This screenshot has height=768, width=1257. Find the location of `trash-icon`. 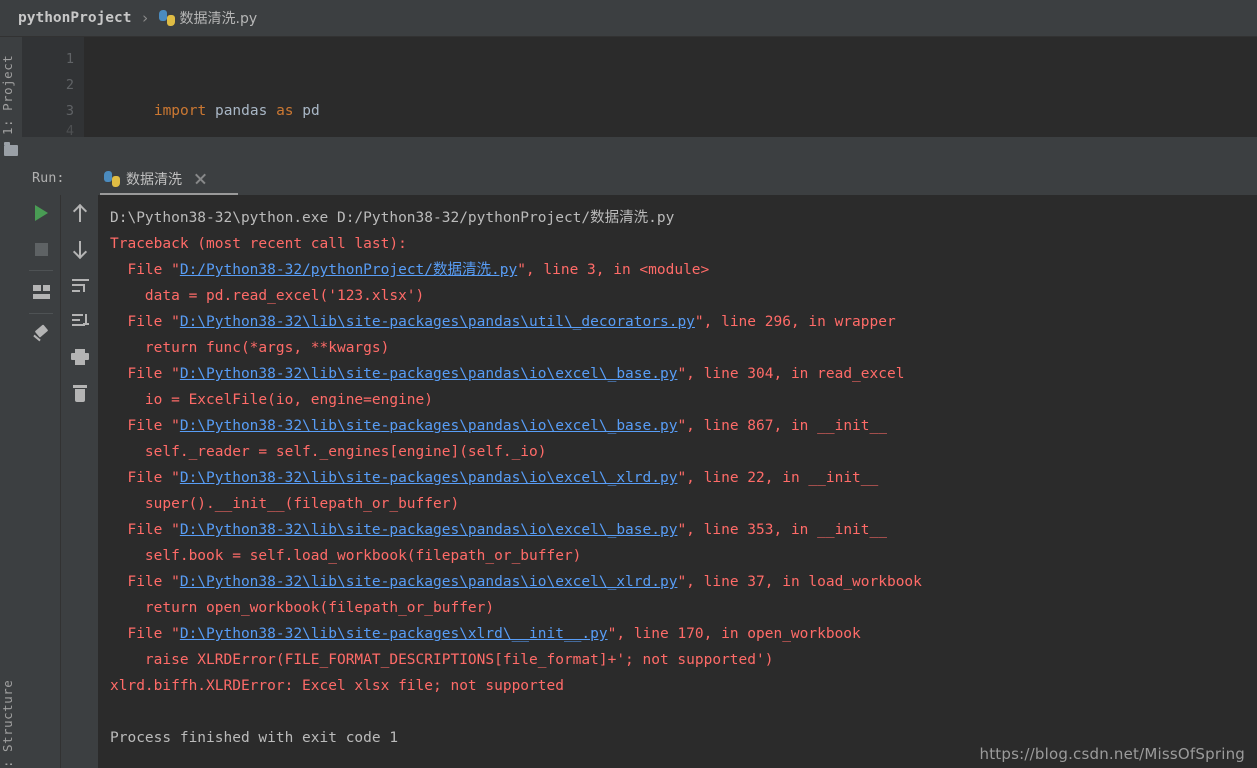

trash-icon is located at coordinates (80, 393).